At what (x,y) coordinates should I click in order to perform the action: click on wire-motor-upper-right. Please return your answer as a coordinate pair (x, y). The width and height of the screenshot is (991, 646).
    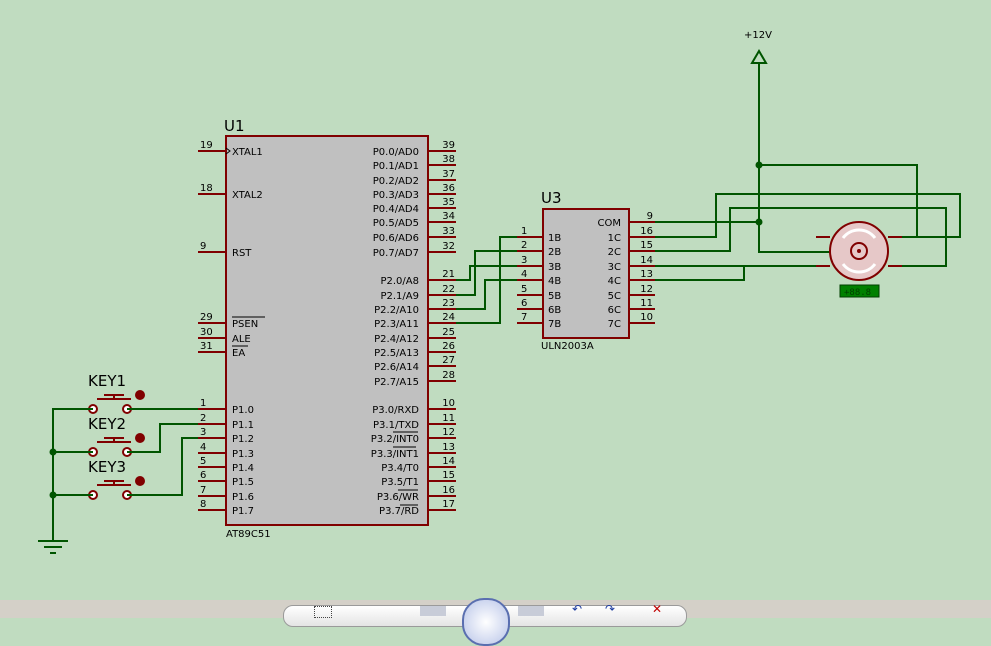
    Looking at the image, I should click on (838, 201).